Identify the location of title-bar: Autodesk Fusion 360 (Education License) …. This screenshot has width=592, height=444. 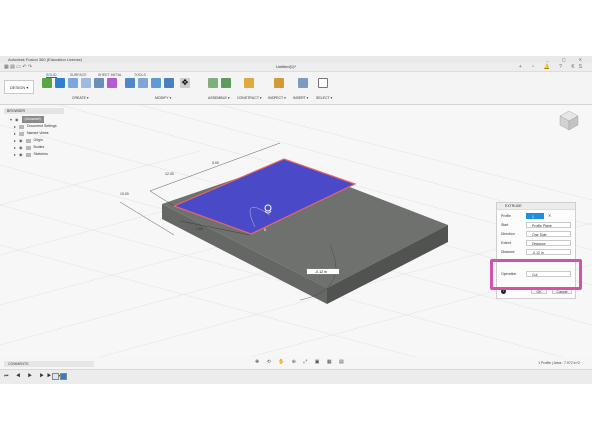
(296, 59).